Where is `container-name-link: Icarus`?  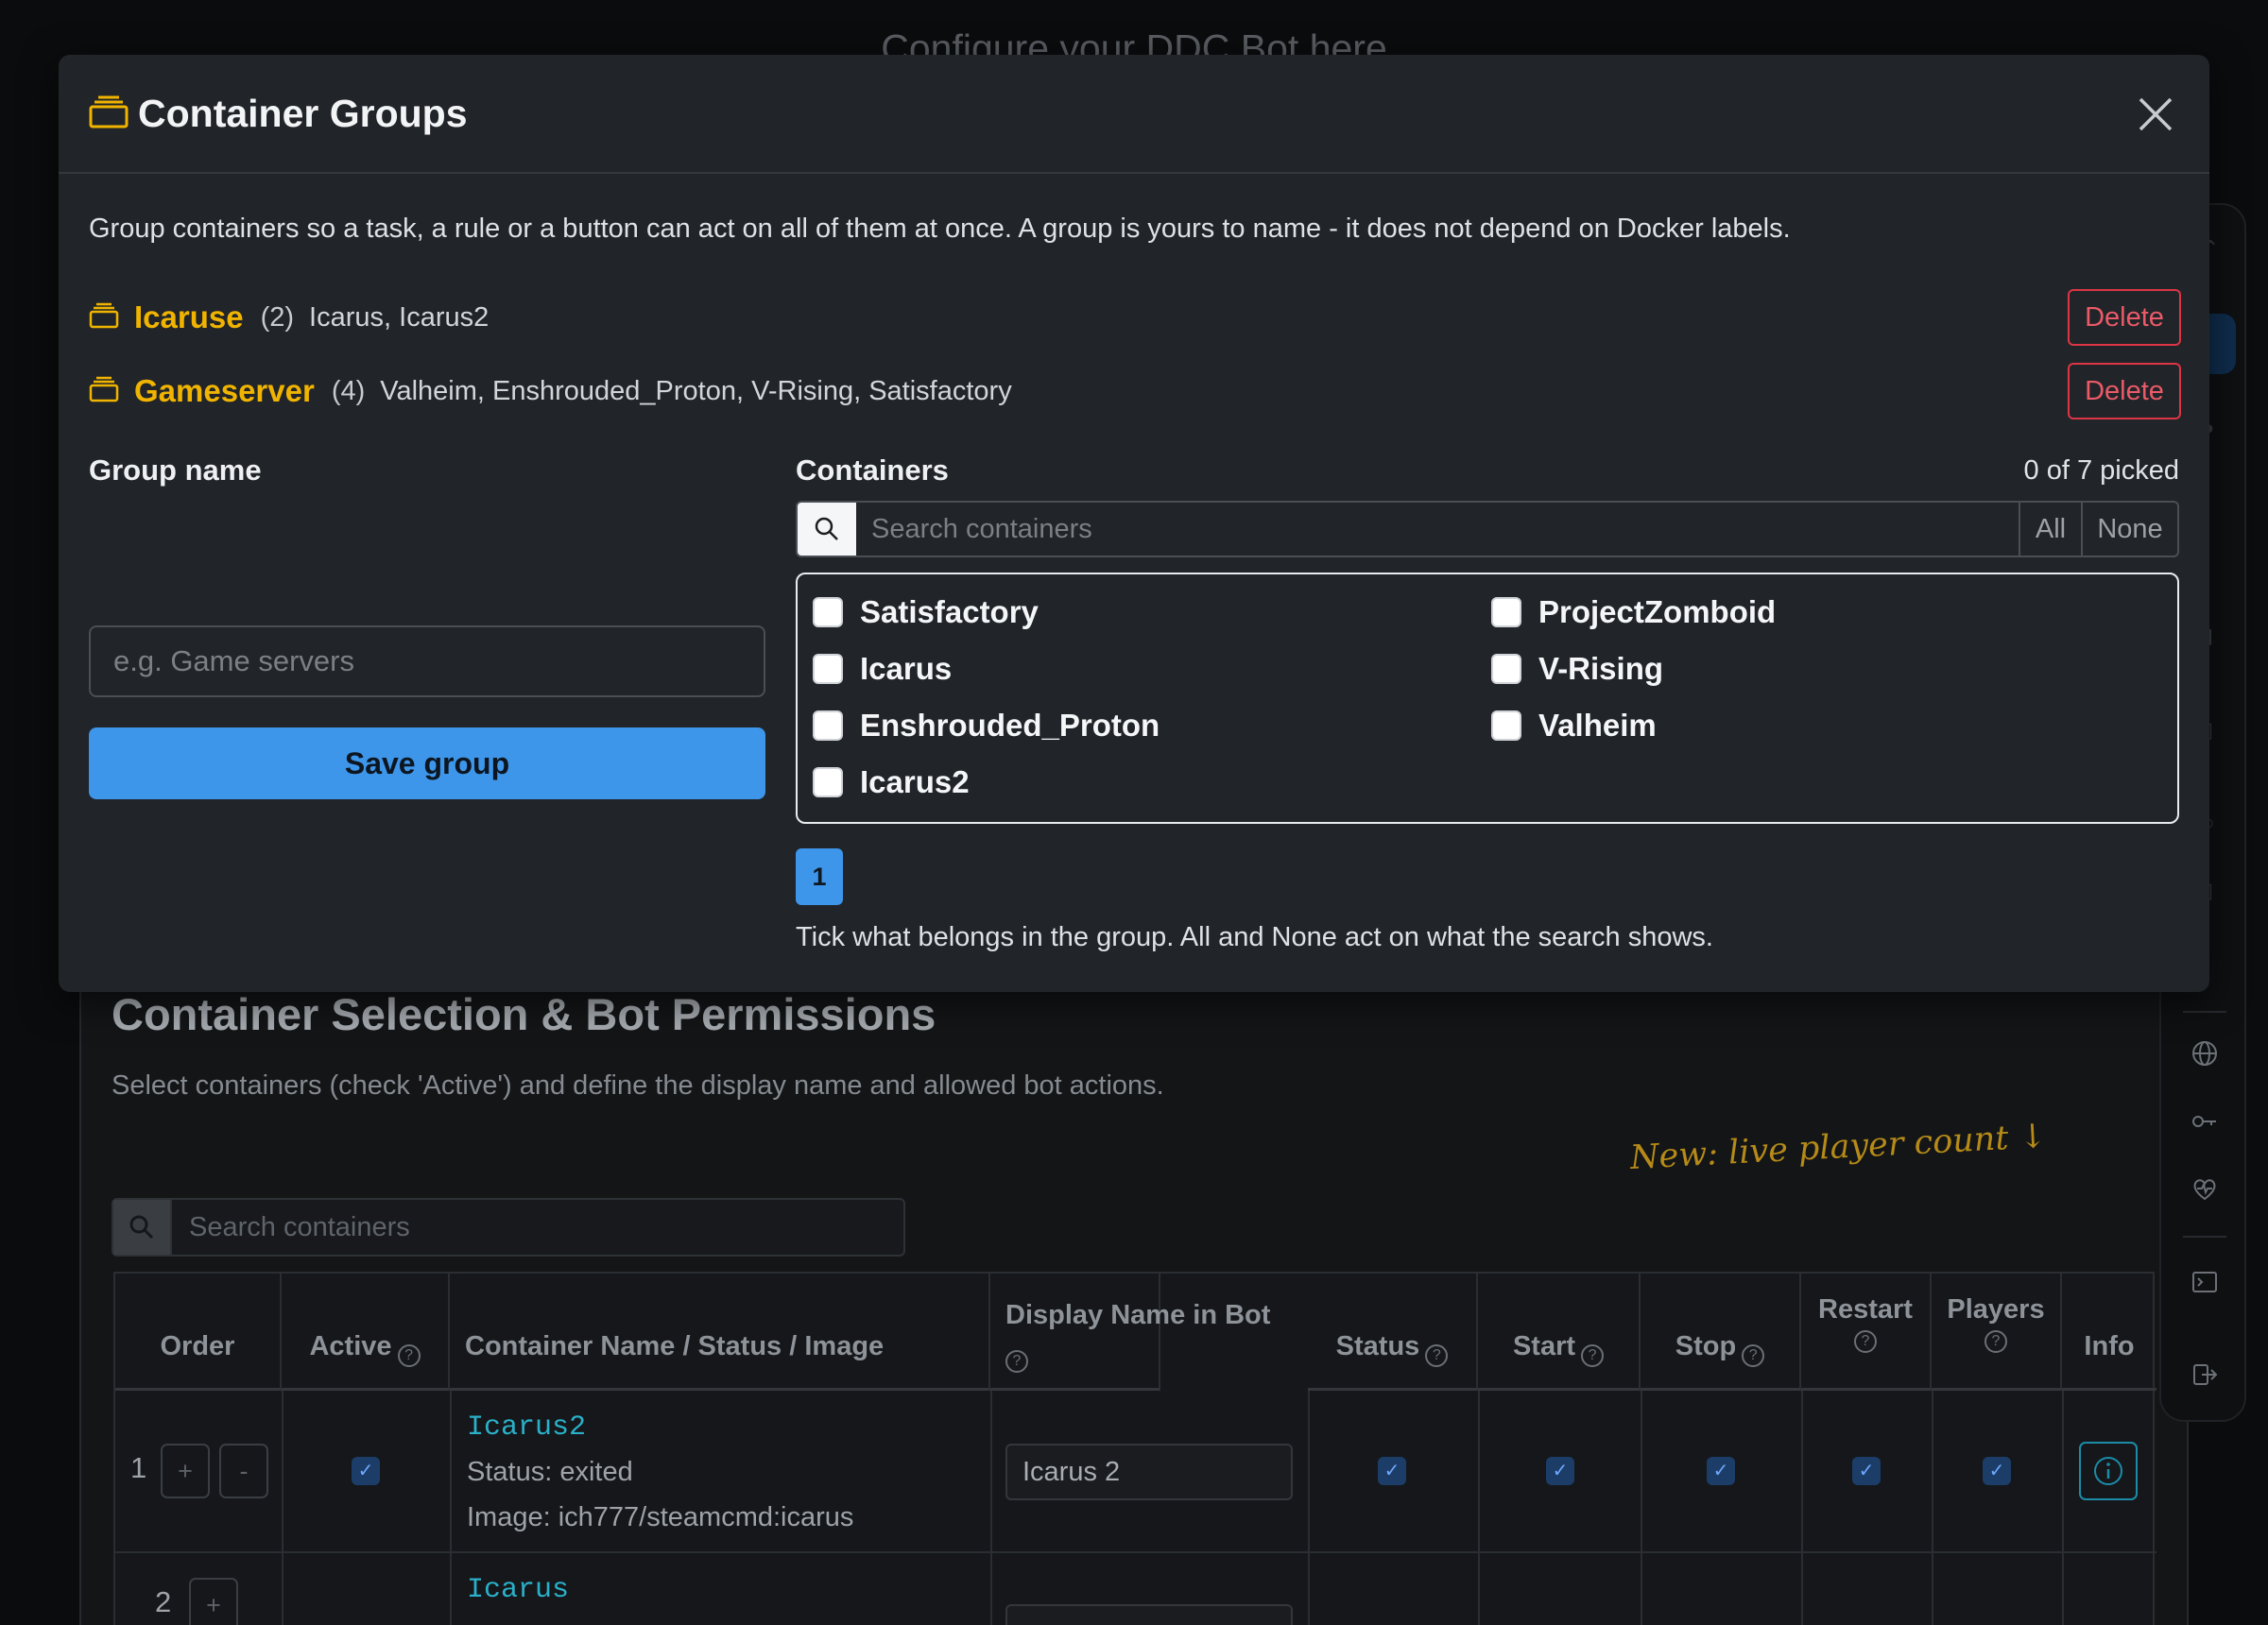 container-name-link: Icarus is located at coordinates (518, 1590).